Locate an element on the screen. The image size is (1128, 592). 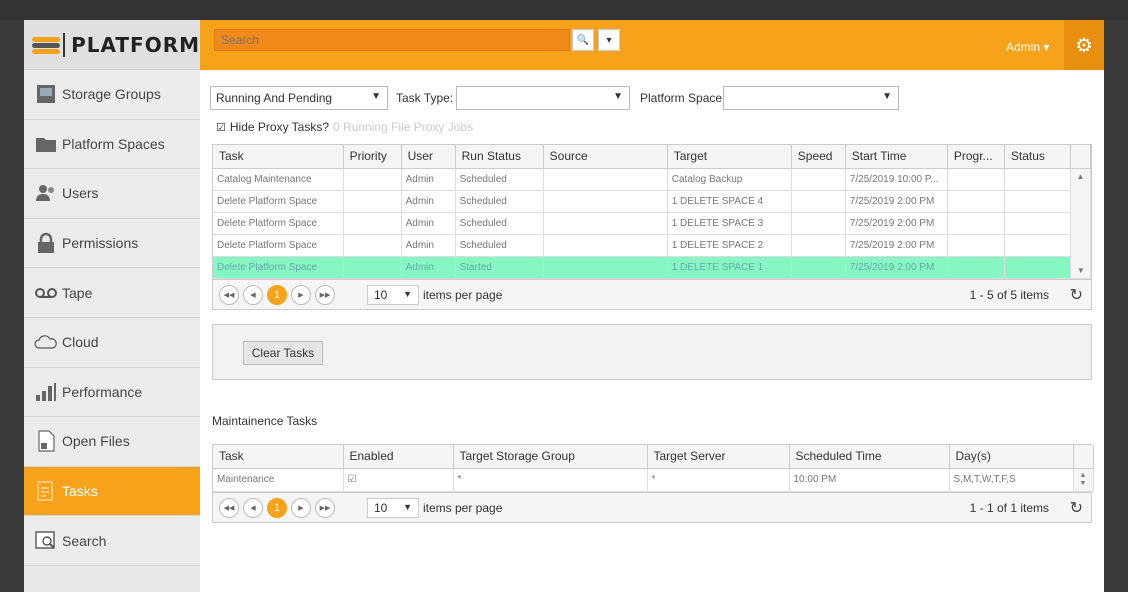
column-header: Status is located at coordinates (1037, 157).